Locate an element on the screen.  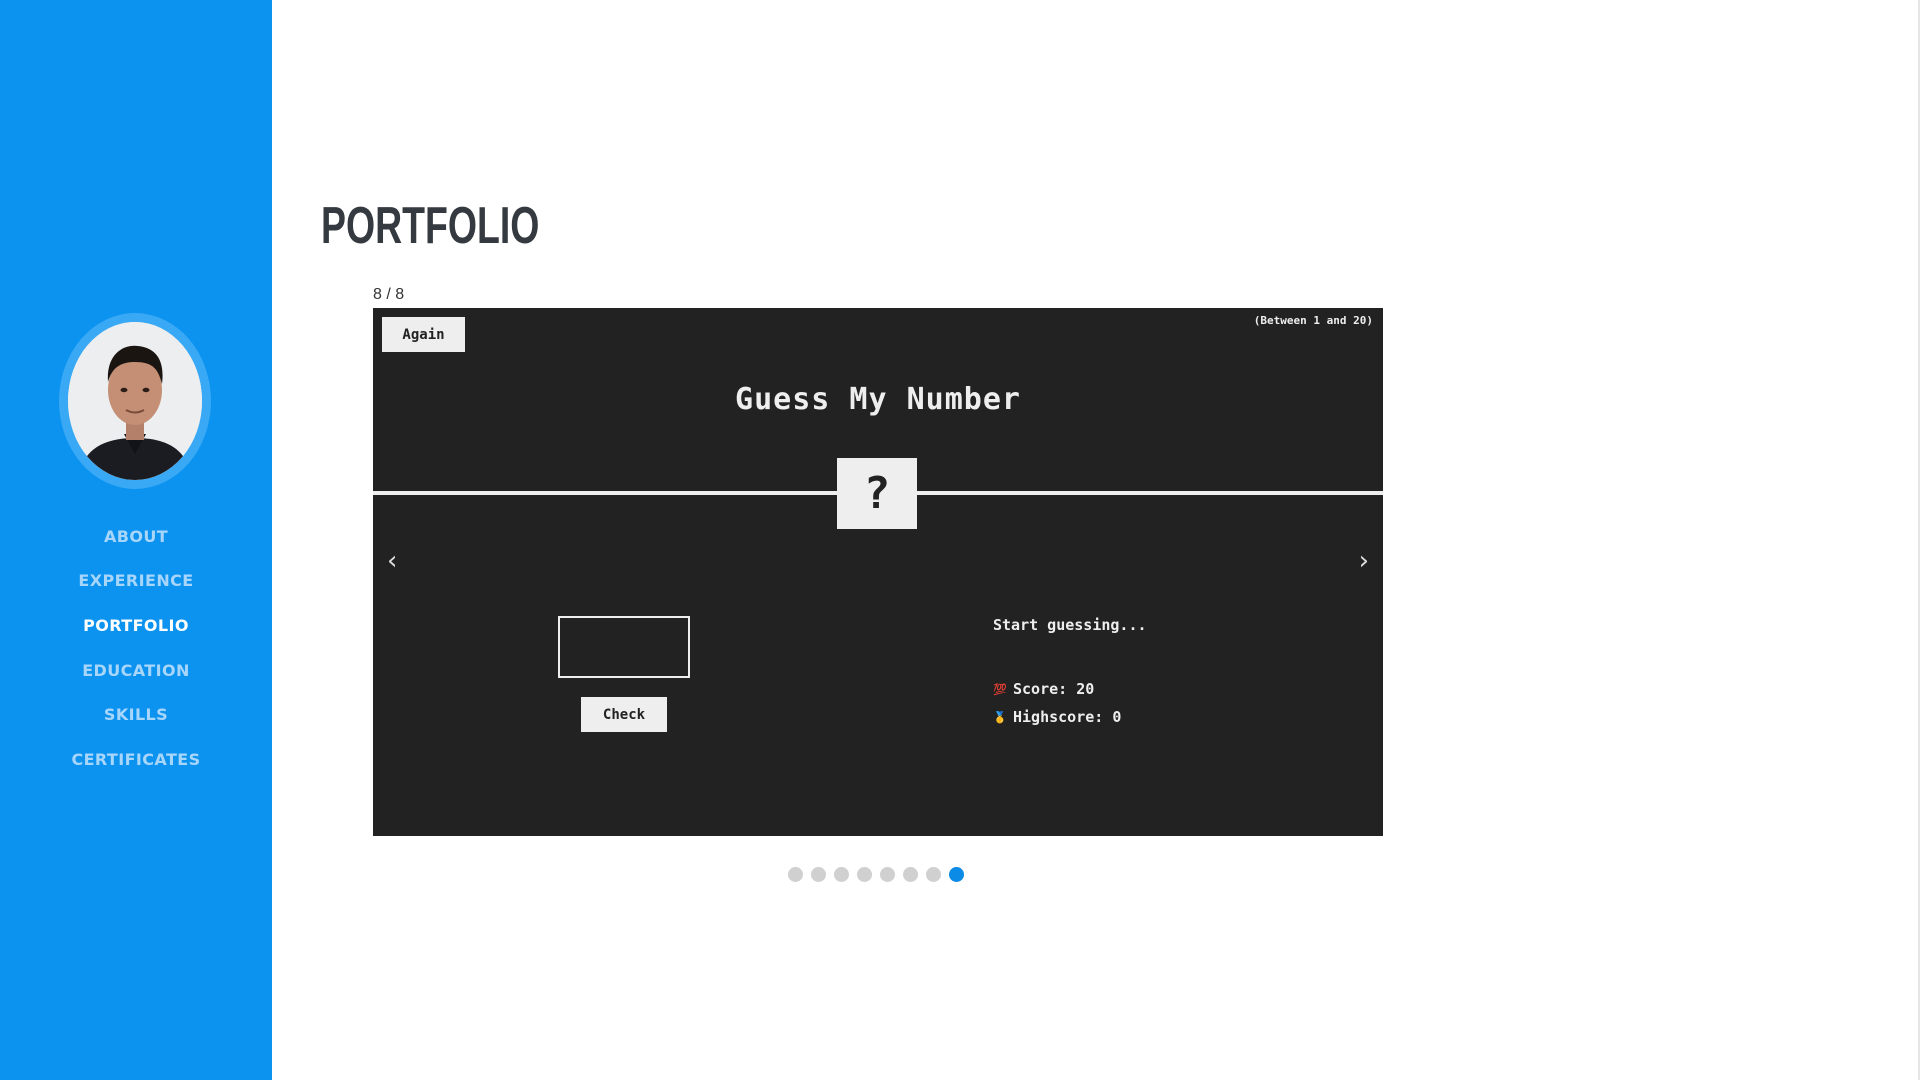
carousel-next-arrow-icon: › is located at coordinates (1364, 561).